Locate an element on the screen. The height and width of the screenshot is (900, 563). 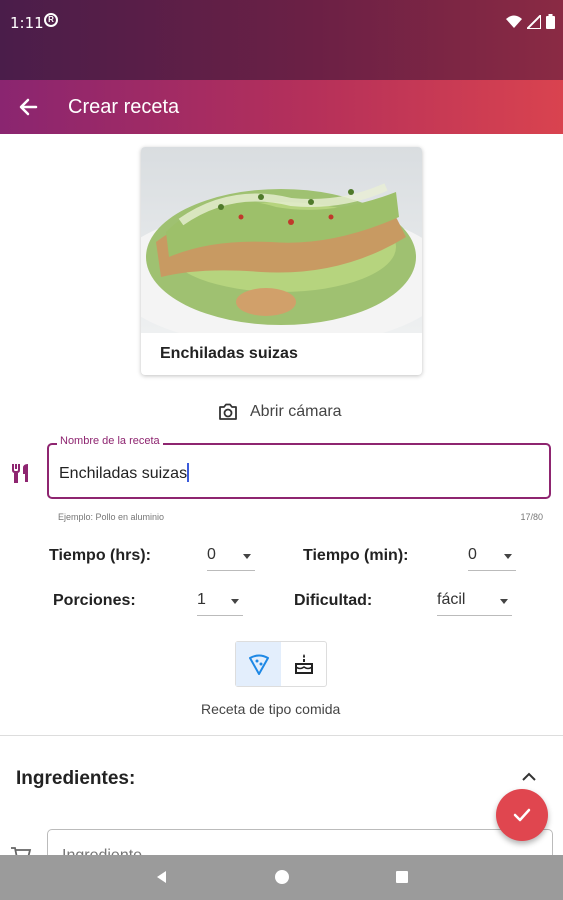
fork-knife-icon is located at coordinates (20, 473).